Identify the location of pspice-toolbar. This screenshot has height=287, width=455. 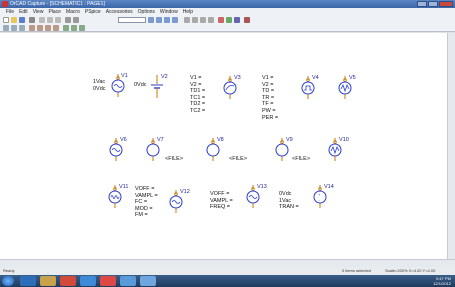
(227, 28).